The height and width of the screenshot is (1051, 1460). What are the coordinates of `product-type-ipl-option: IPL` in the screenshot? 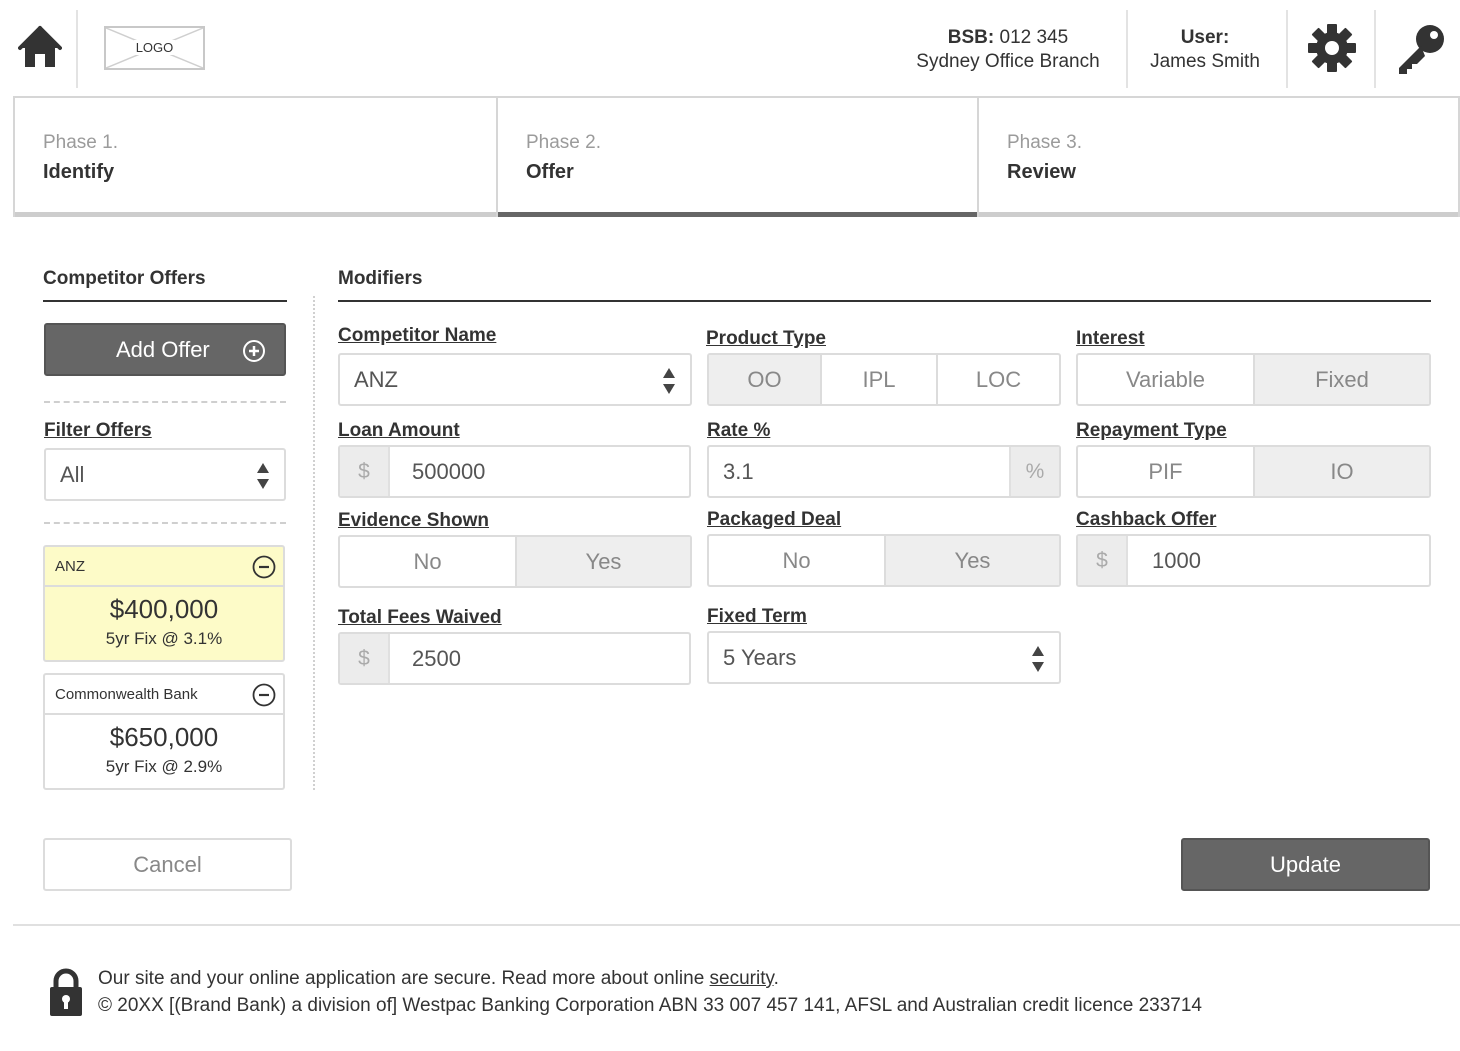 It's located at (879, 379).